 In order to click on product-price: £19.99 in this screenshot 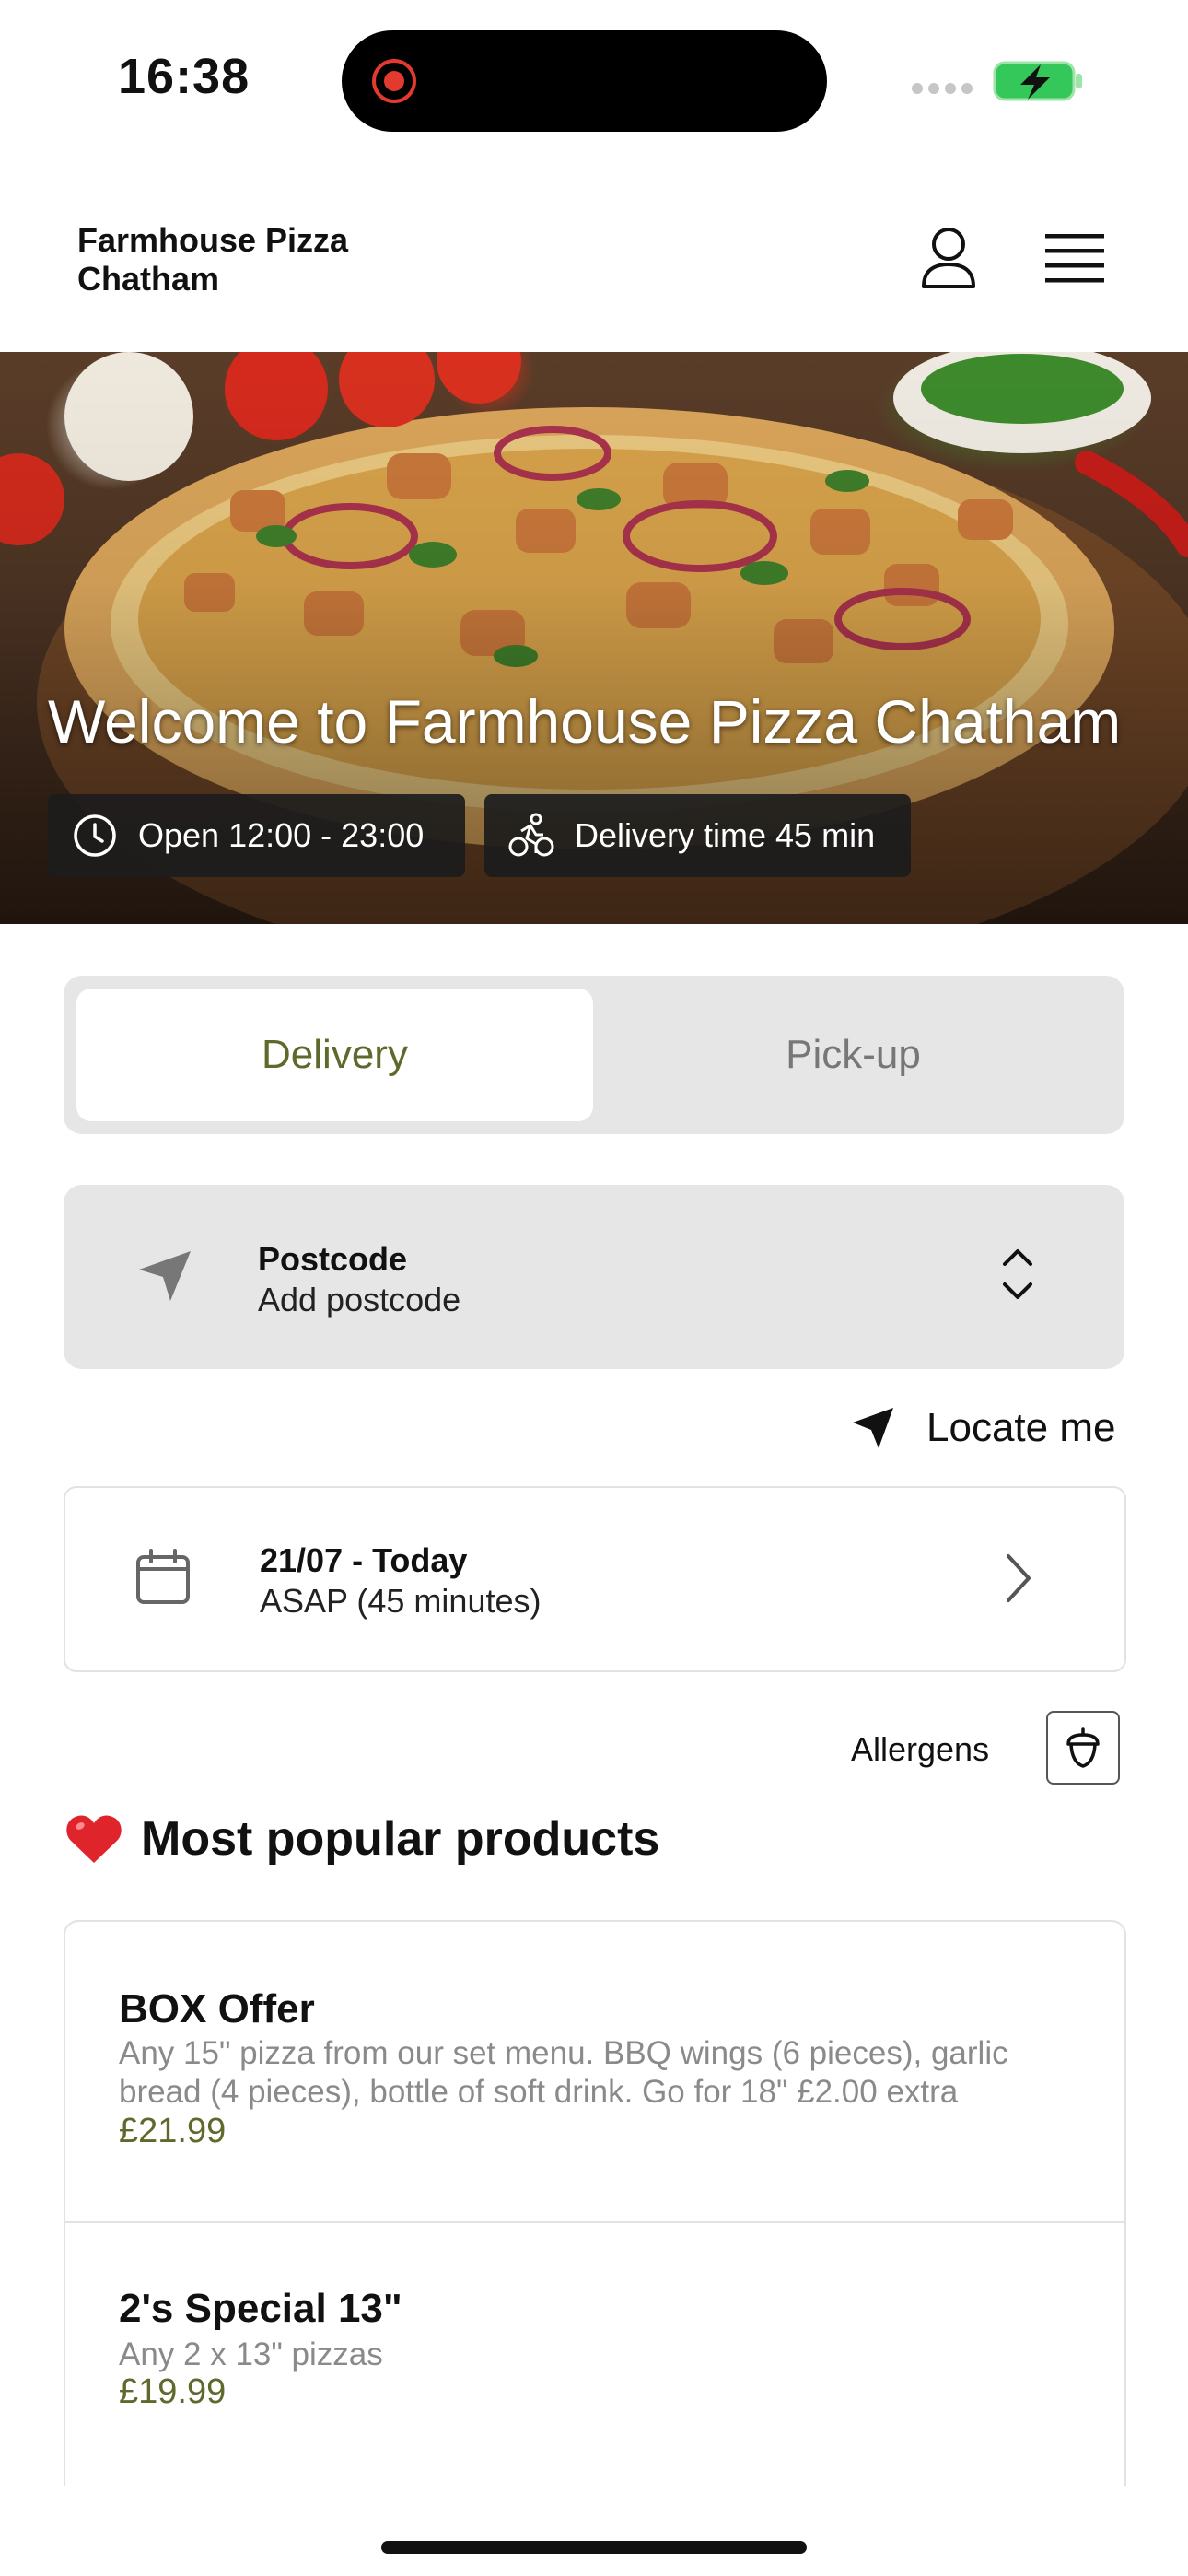, I will do `click(173, 2391)`.